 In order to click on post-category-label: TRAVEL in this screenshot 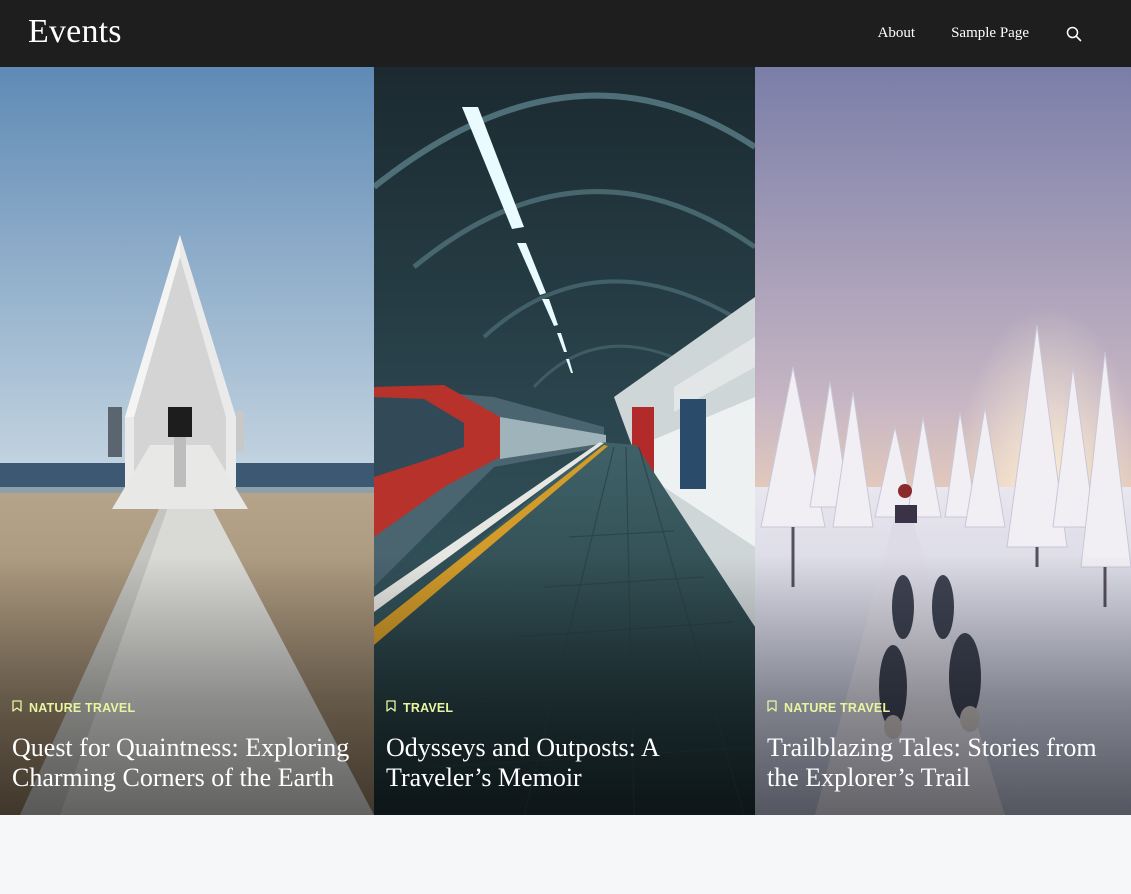, I will do `click(428, 708)`.